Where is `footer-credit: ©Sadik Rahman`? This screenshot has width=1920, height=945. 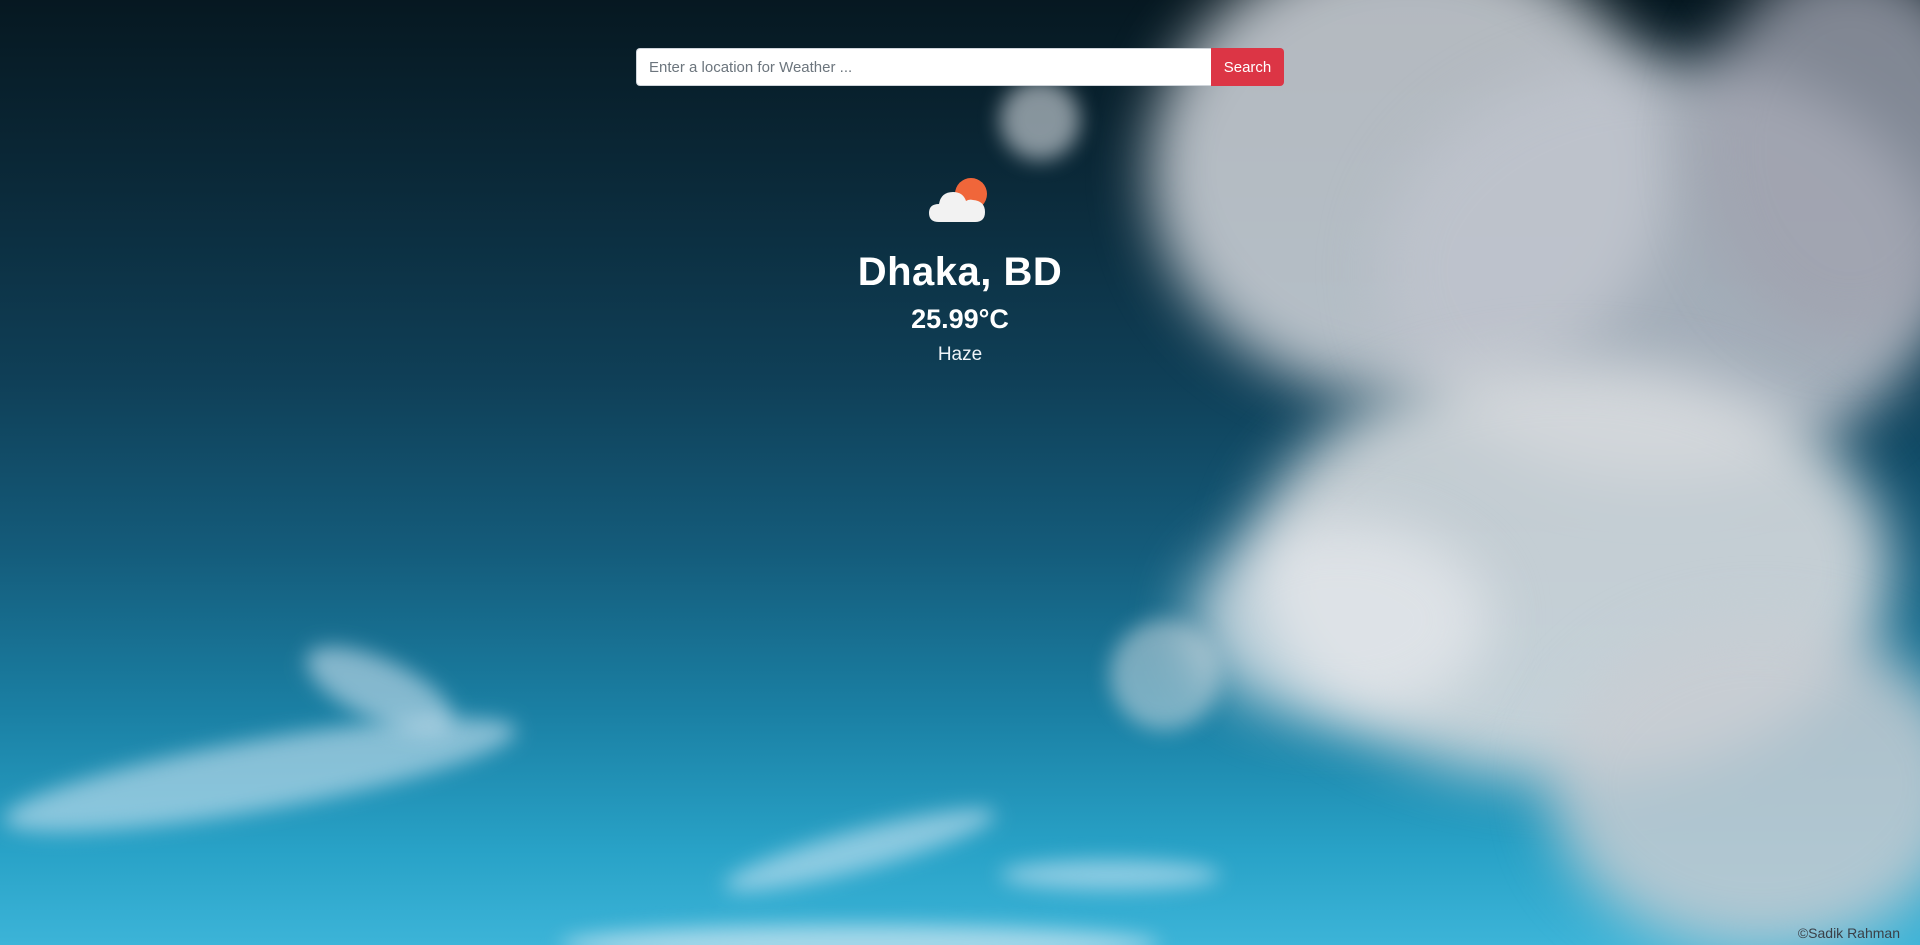 footer-credit: ©Sadik Rahman is located at coordinates (1848, 933).